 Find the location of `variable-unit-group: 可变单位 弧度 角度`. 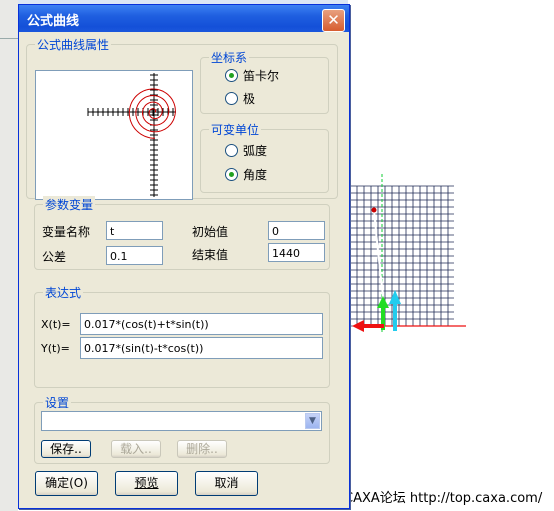

variable-unit-group: 可变单位 弧度 角度 is located at coordinates (264, 157).